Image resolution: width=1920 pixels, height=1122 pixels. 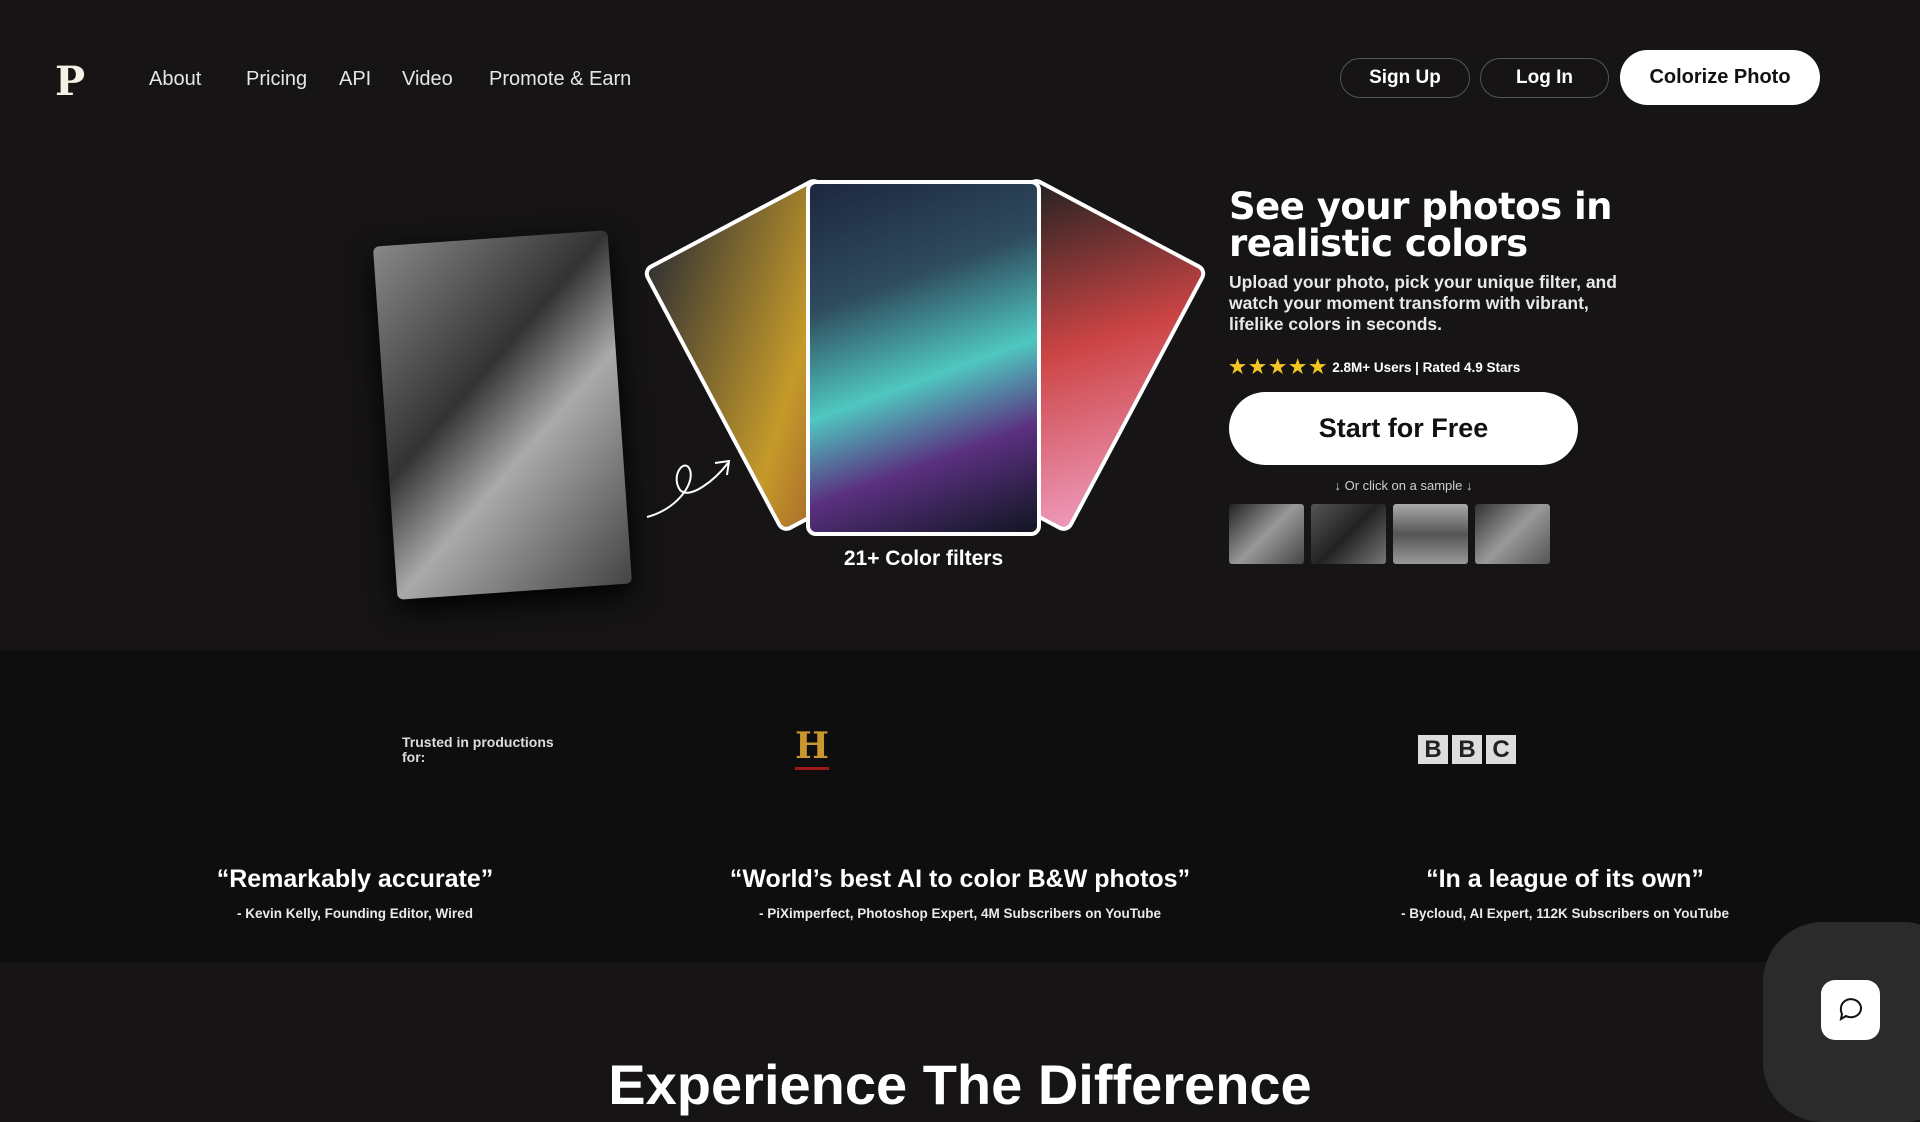 I want to click on nav-promote-earn: Promote & Earn, so click(x=560, y=79).